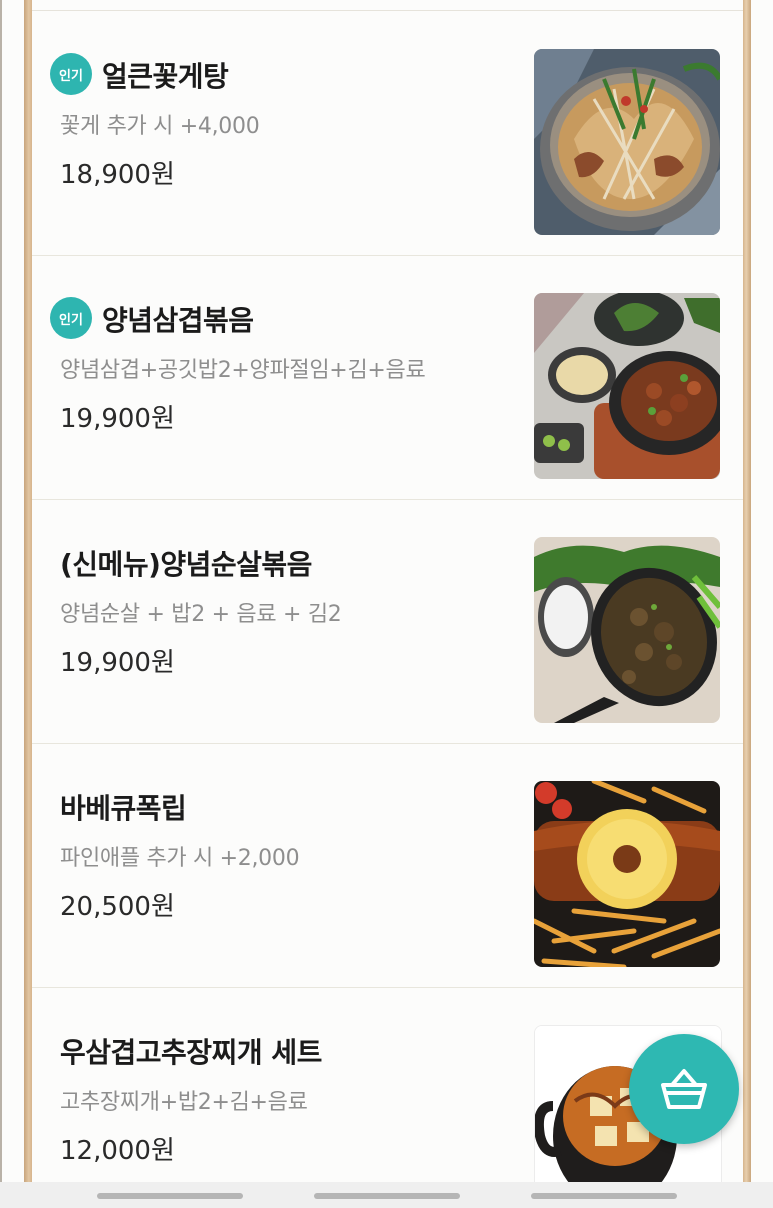  Describe the element at coordinates (747, 592) in the screenshot. I see `wood-frame-right` at that location.